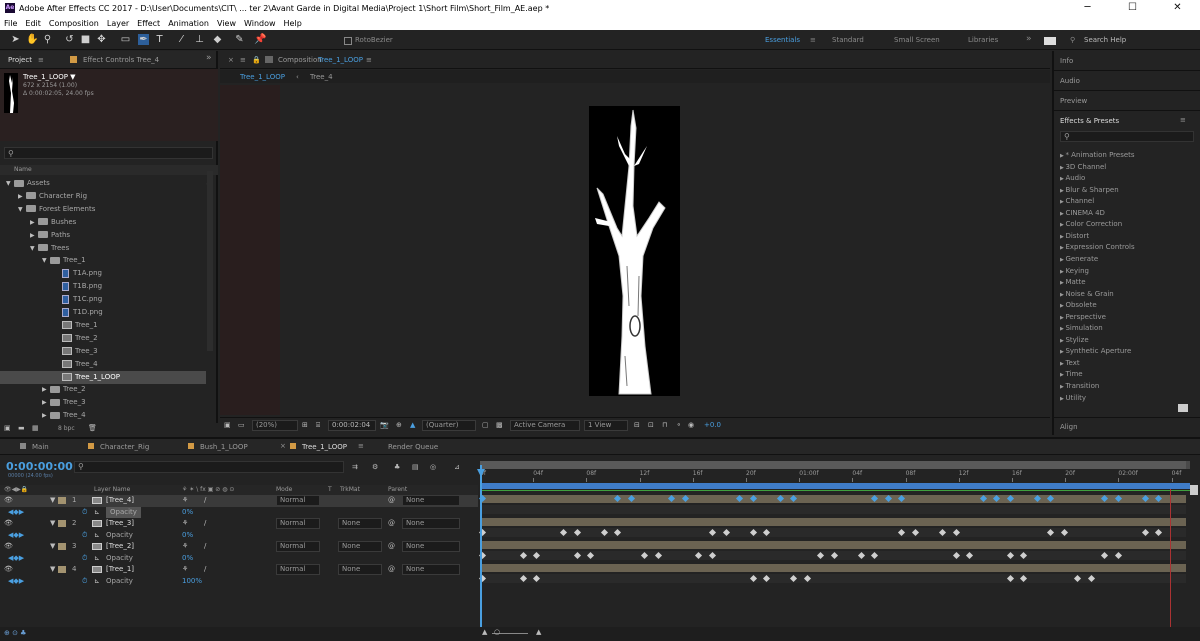 This screenshot has width=1200, height=641. What do you see at coordinates (239, 559) in the screenshot?
I see `opacity-property-row: ◀◆▶ ⏱ ⊾ Opacity 0%` at bounding box center [239, 559].